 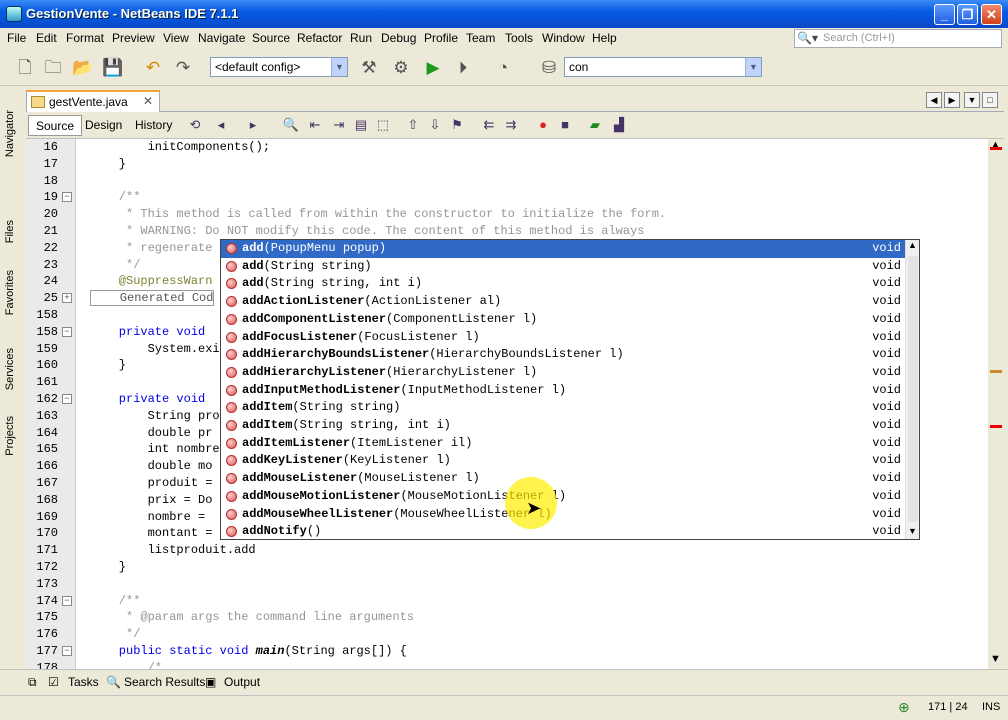 What do you see at coordinates (913, 389) in the screenshot?
I see `scrollbar-thumb` at bounding box center [913, 389].